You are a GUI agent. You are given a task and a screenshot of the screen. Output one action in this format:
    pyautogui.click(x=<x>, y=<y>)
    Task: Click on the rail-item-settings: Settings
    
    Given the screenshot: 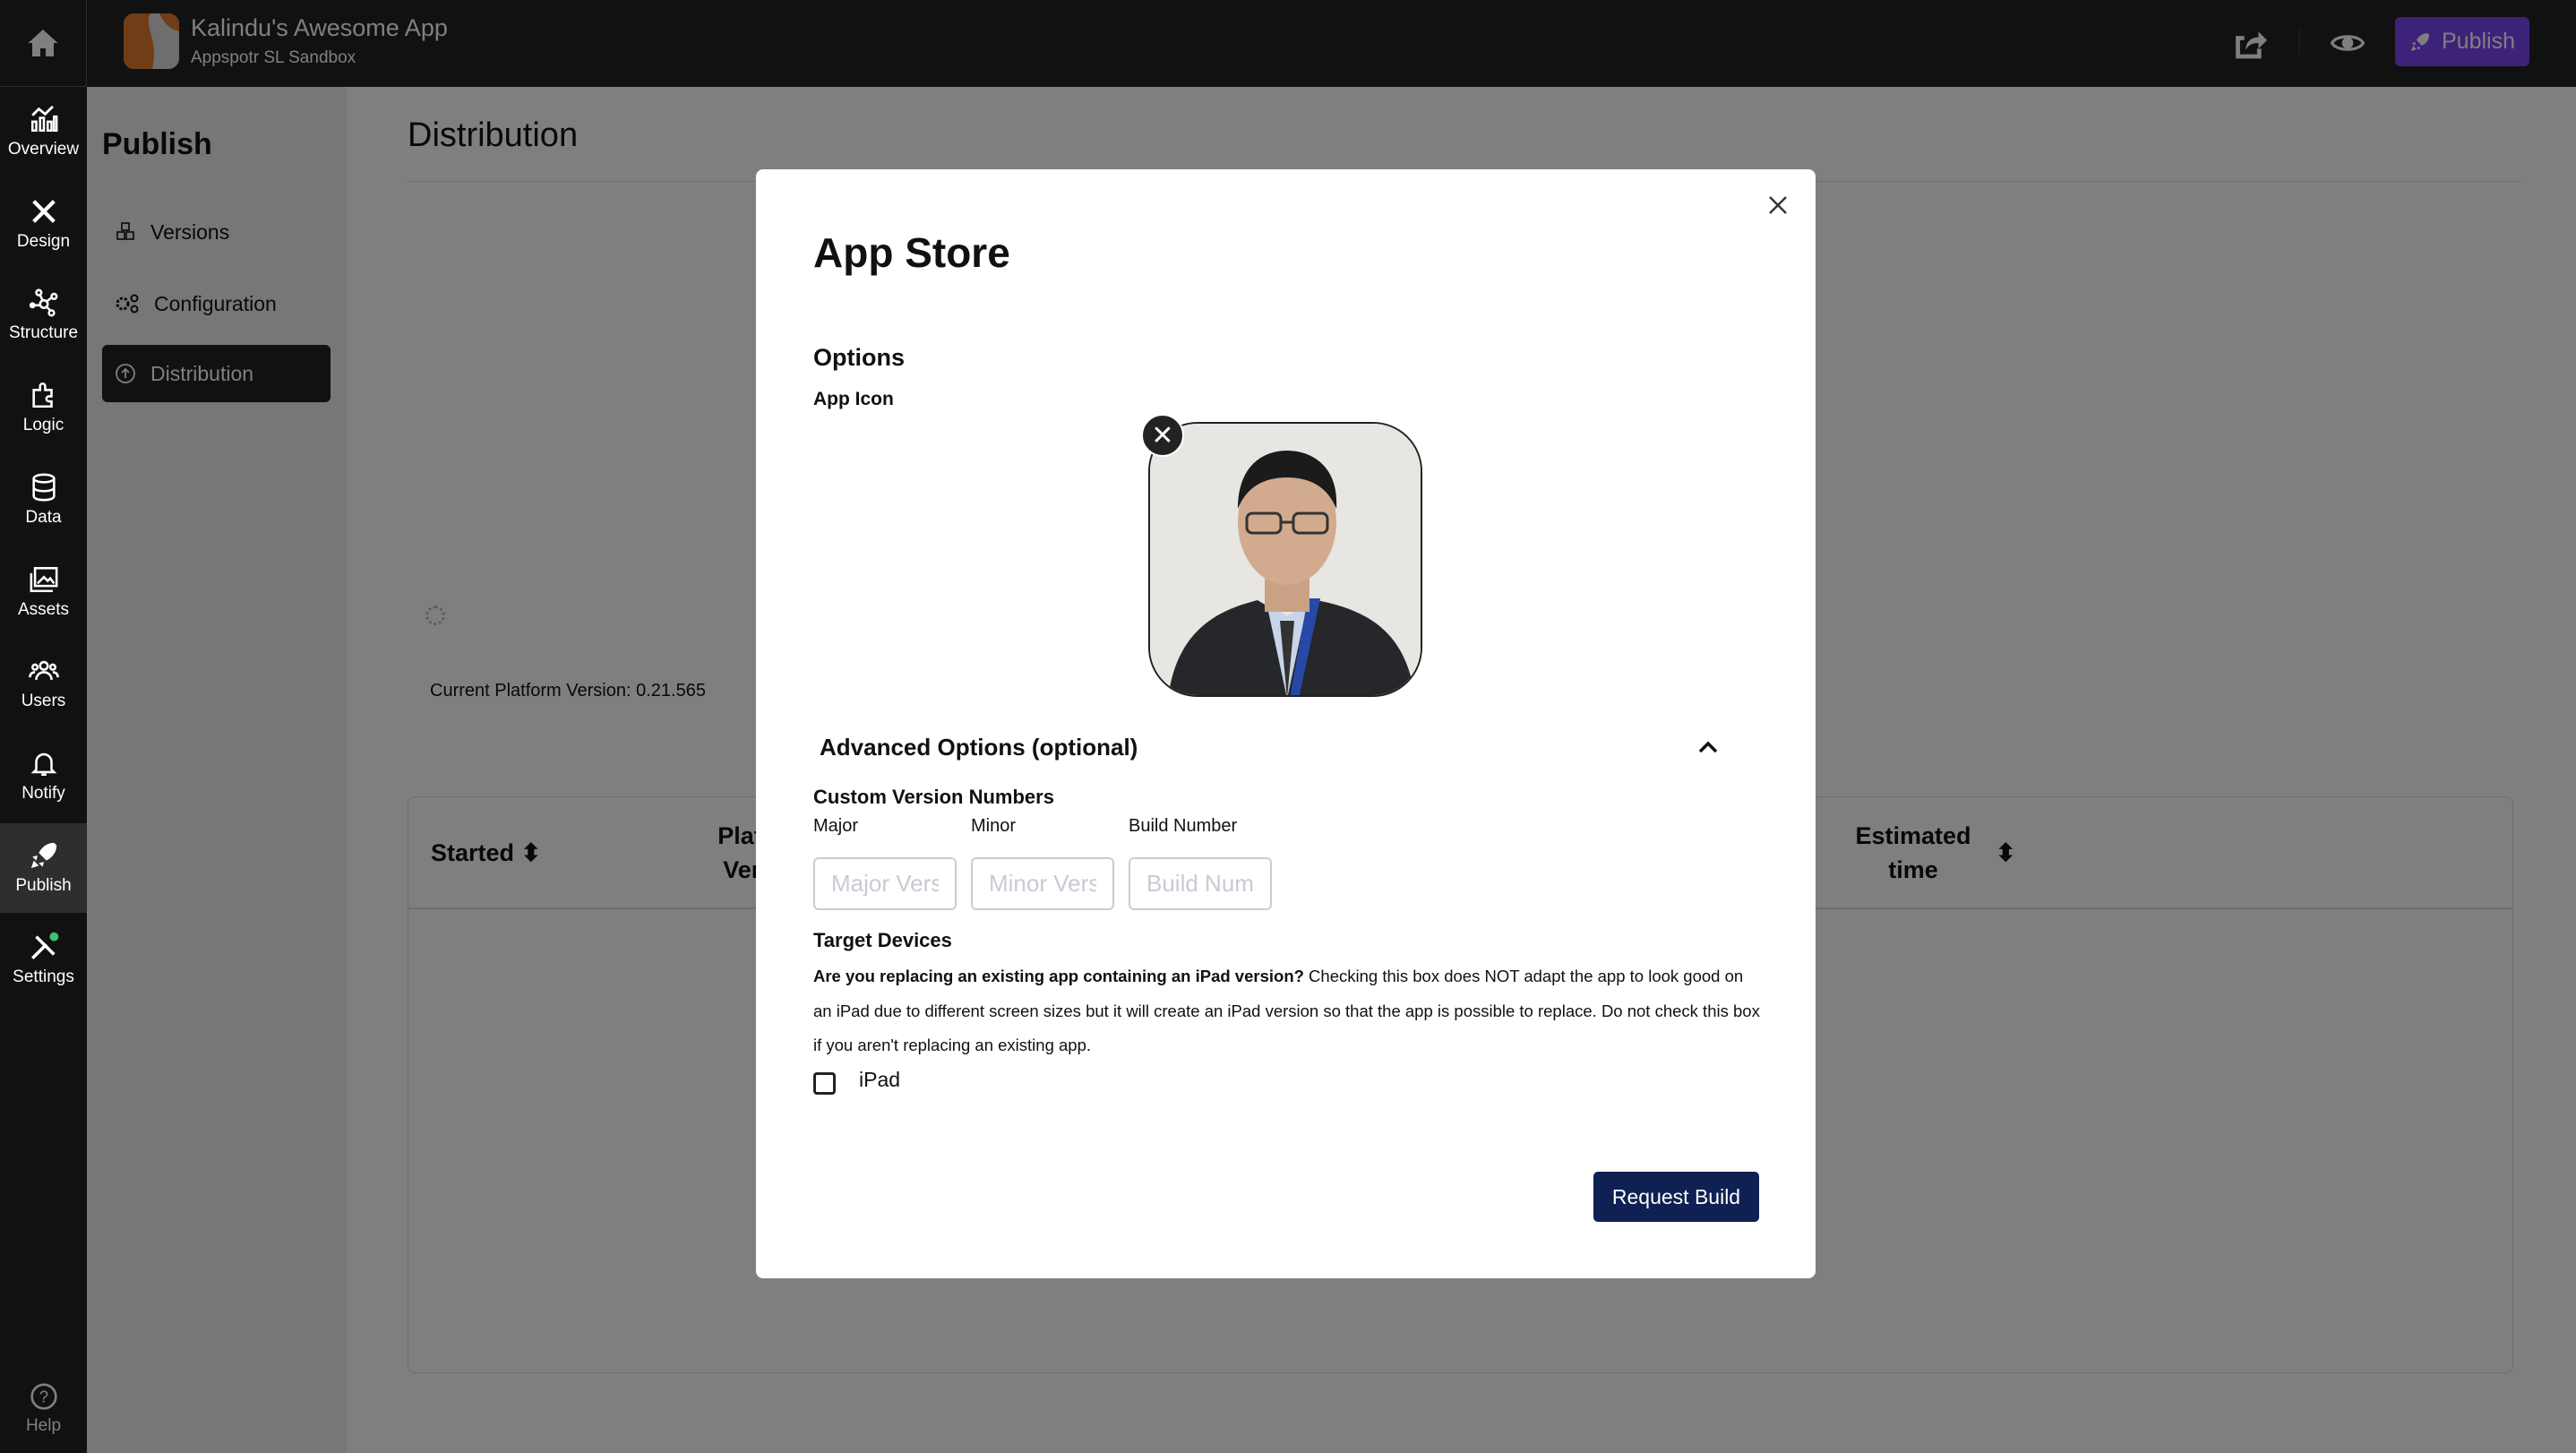 What is the action you would take?
    pyautogui.click(x=43, y=960)
    